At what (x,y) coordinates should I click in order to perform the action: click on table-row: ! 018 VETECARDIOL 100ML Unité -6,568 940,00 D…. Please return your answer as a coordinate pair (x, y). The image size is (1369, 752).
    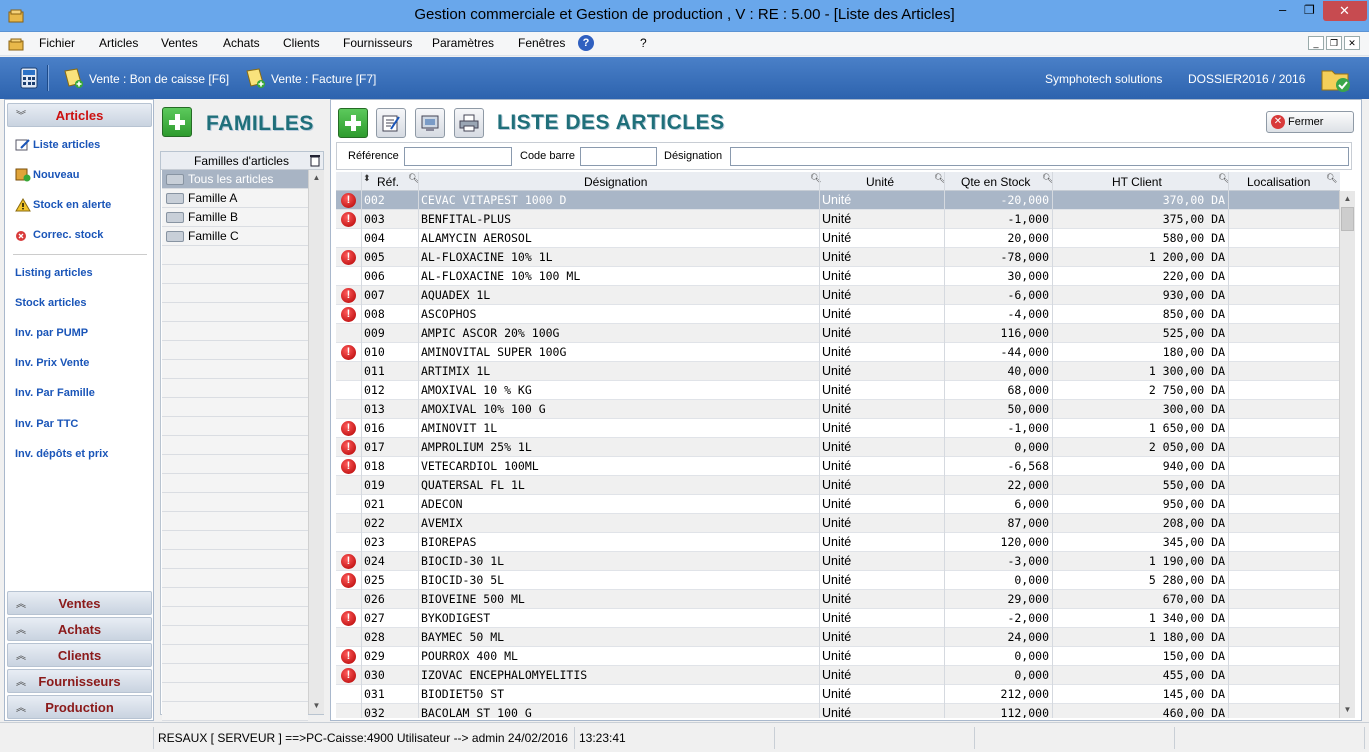
    Looking at the image, I should click on (838, 466).